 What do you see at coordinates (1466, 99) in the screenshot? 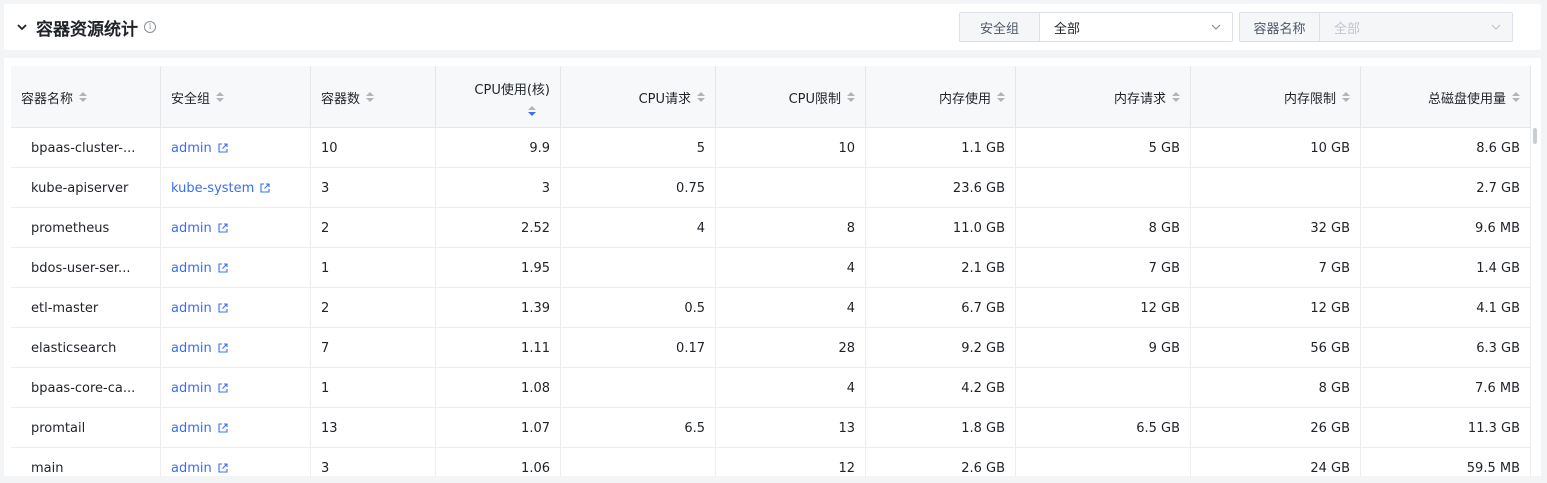
I see `column-header-label: 总磁盘使用量` at bounding box center [1466, 99].